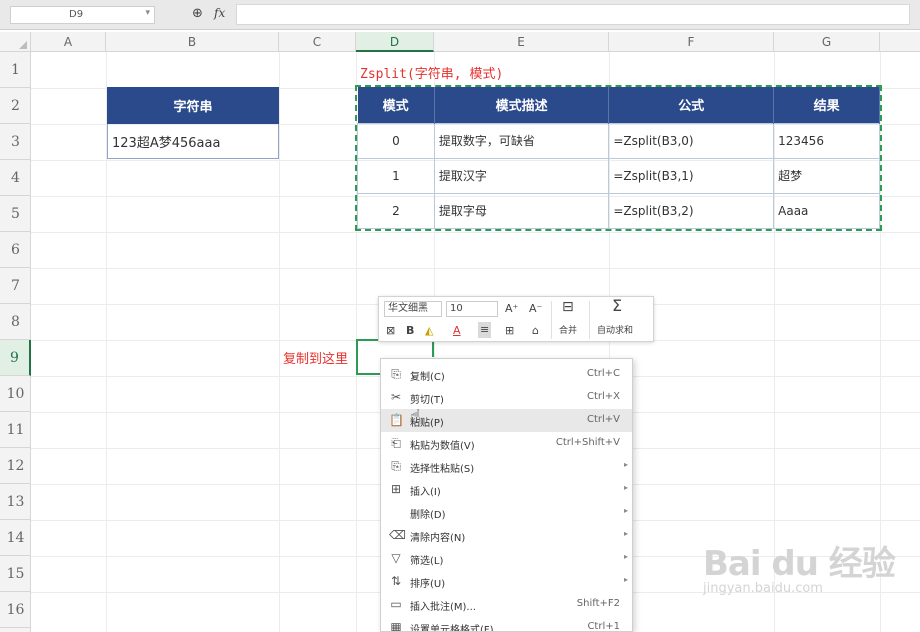  Describe the element at coordinates (76, 14) in the screenshot. I see `name-box-value: D9` at that location.